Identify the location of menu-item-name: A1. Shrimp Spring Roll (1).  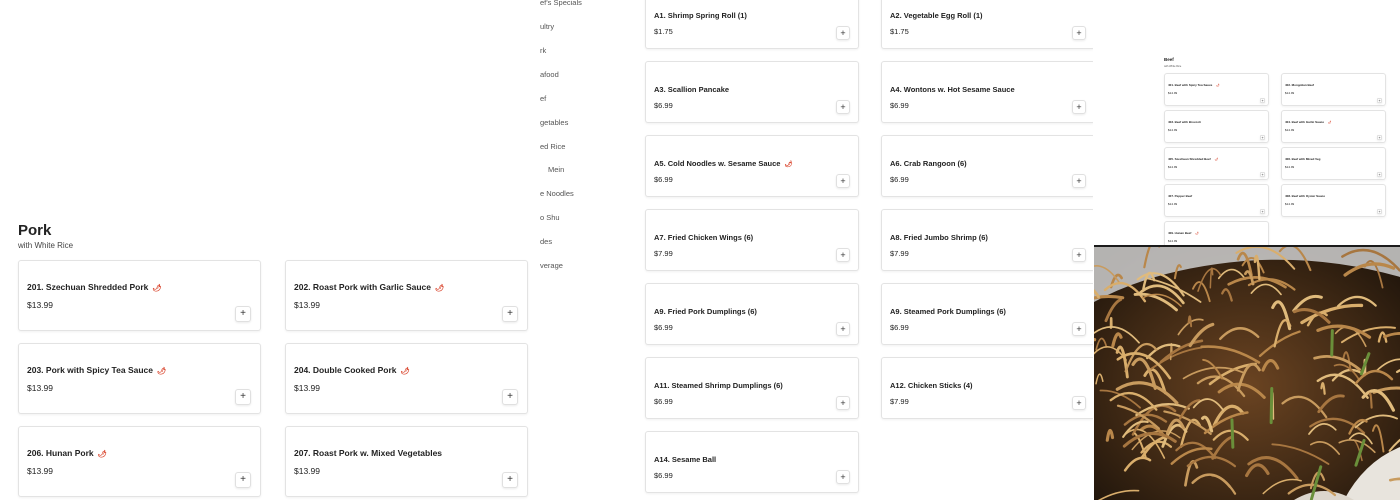
(700, 15).